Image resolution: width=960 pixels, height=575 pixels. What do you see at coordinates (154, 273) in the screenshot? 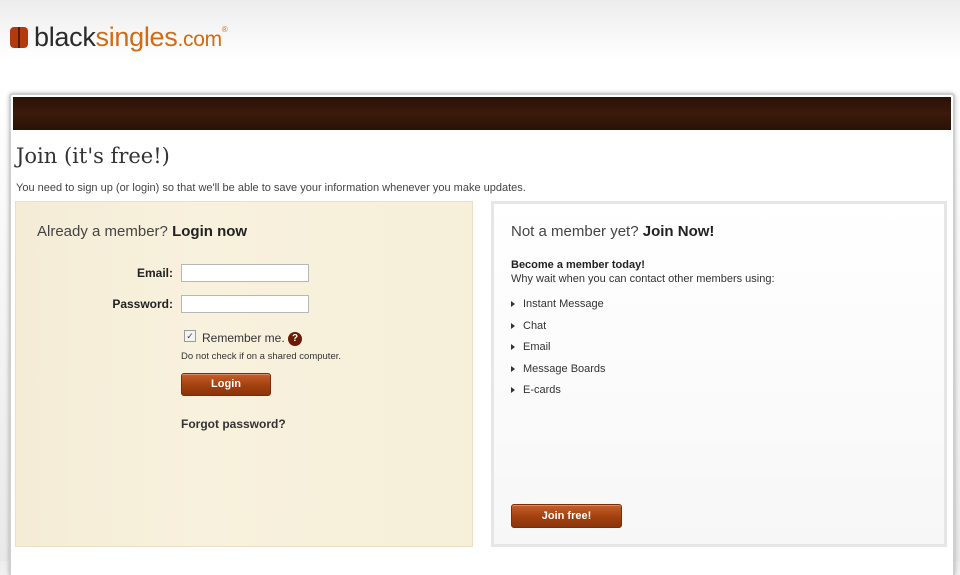
I see `email-label: Email:` at bounding box center [154, 273].